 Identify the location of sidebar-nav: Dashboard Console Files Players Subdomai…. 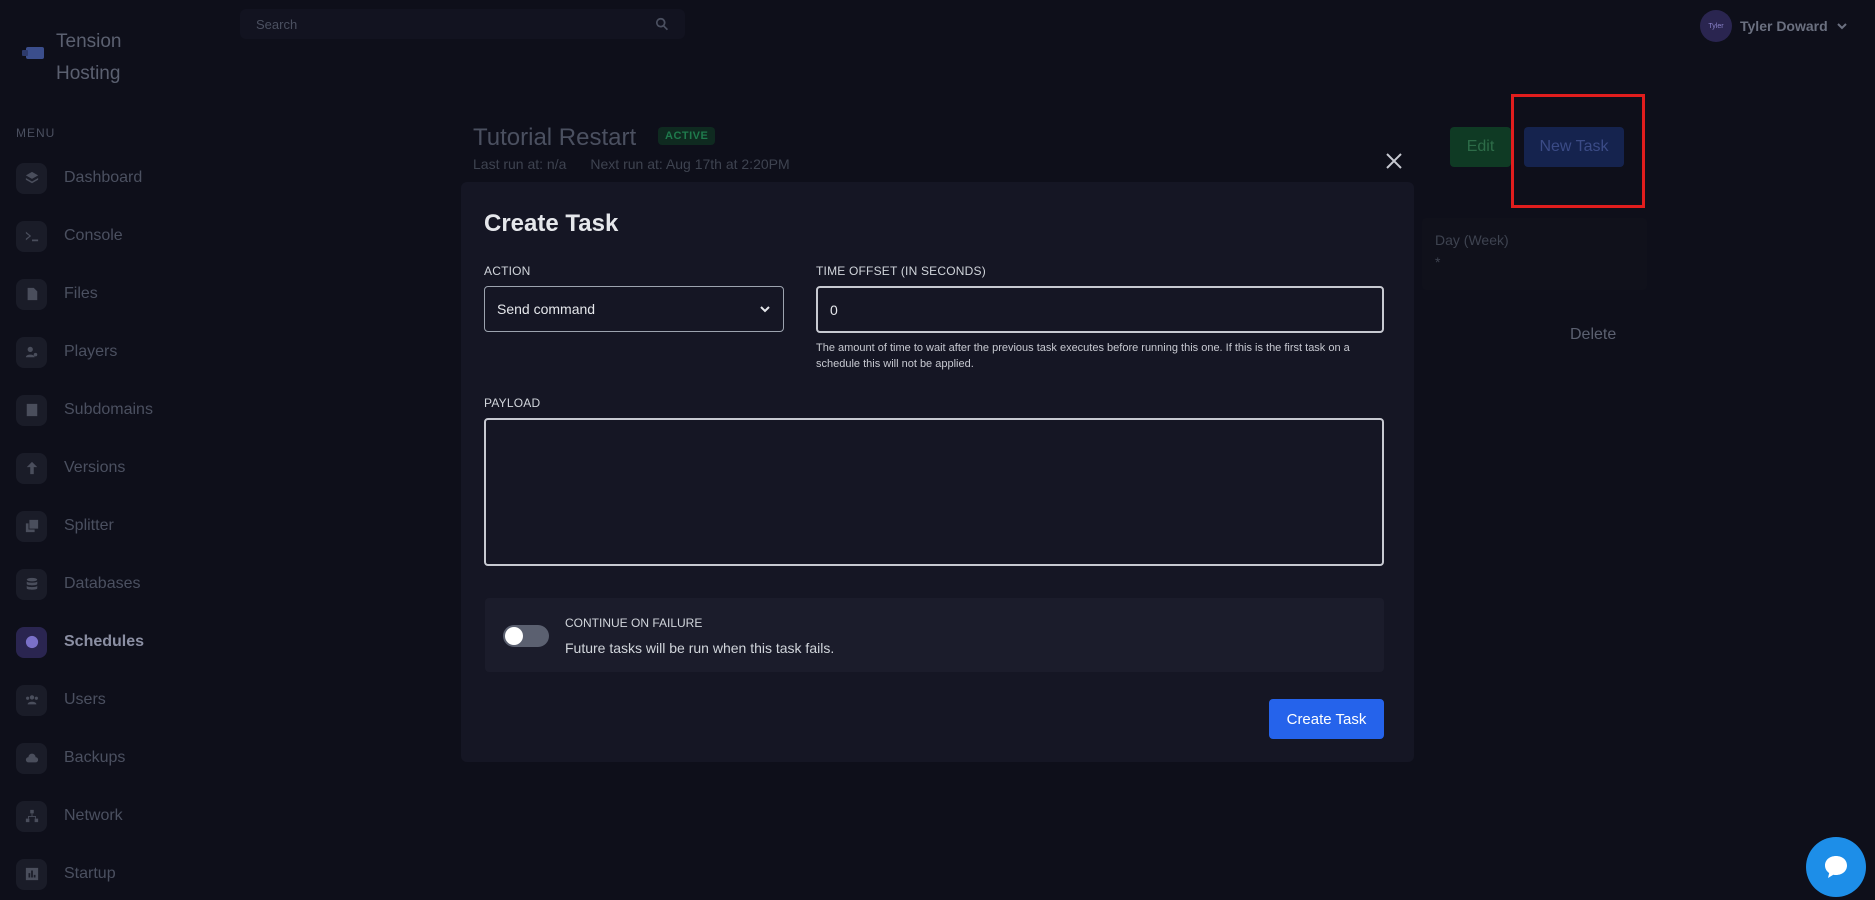
(84, 531).